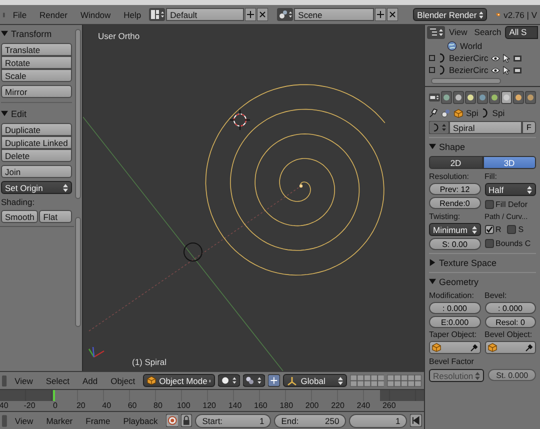 Image resolution: width=540 pixels, height=429 pixels. I want to click on tool-button: Delete, so click(36, 155).